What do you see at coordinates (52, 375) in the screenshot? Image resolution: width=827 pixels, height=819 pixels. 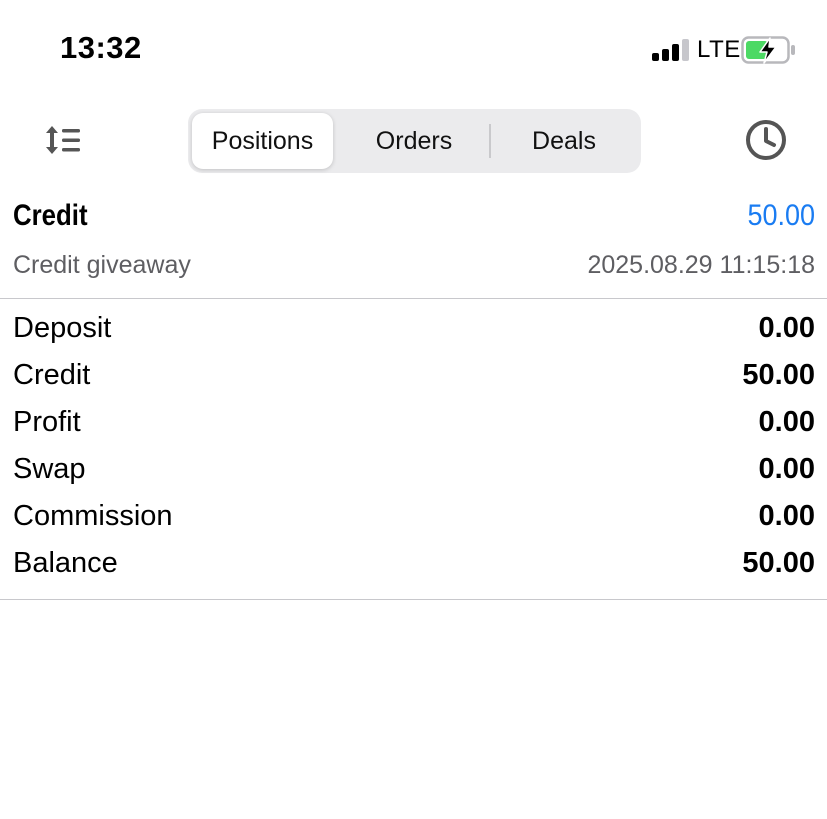 I see `summary-label: Credit` at bounding box center [52, 375].